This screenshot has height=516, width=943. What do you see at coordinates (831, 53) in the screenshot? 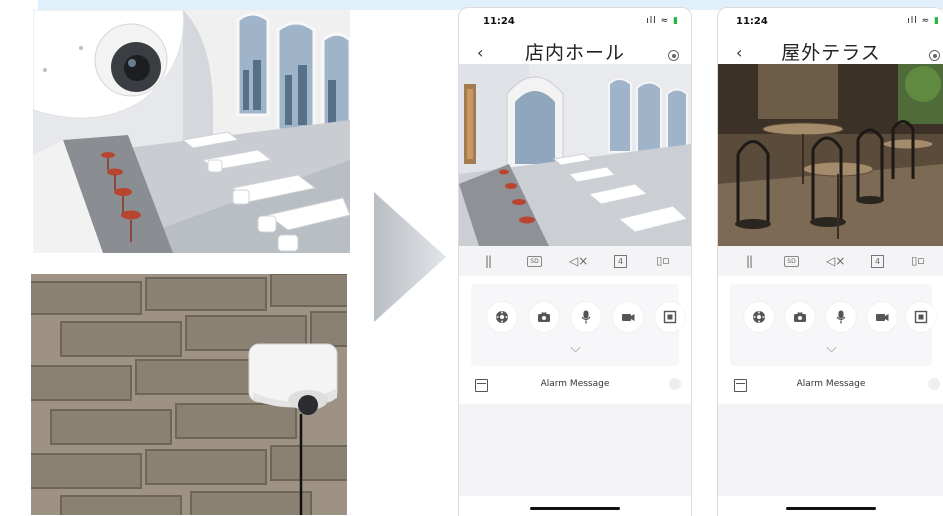
I see `screen-title: 屋外テラス` at bounding box center [831, 53].